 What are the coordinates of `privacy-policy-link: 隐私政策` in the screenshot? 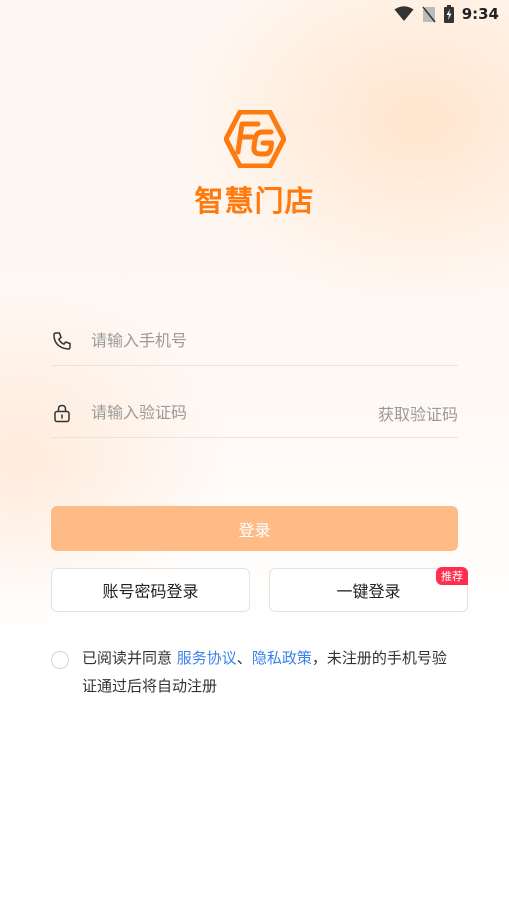 It's located at (282, 658).